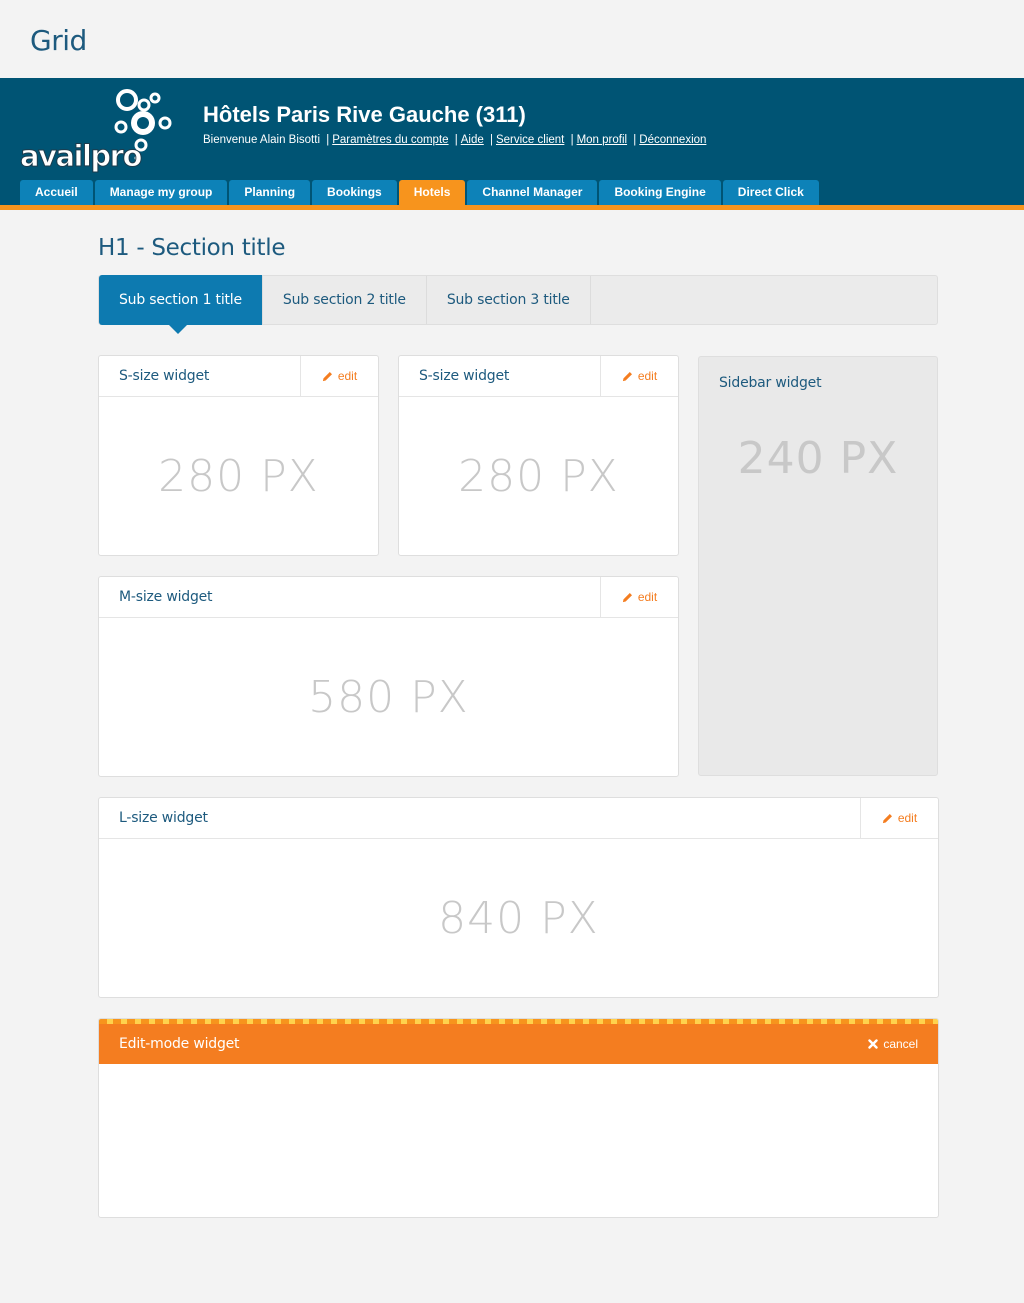 The height and width of the screenshot is (1303, 1024). I want to click on l-size-widget: L-size widget edit 840 PX, so click(518, 897).